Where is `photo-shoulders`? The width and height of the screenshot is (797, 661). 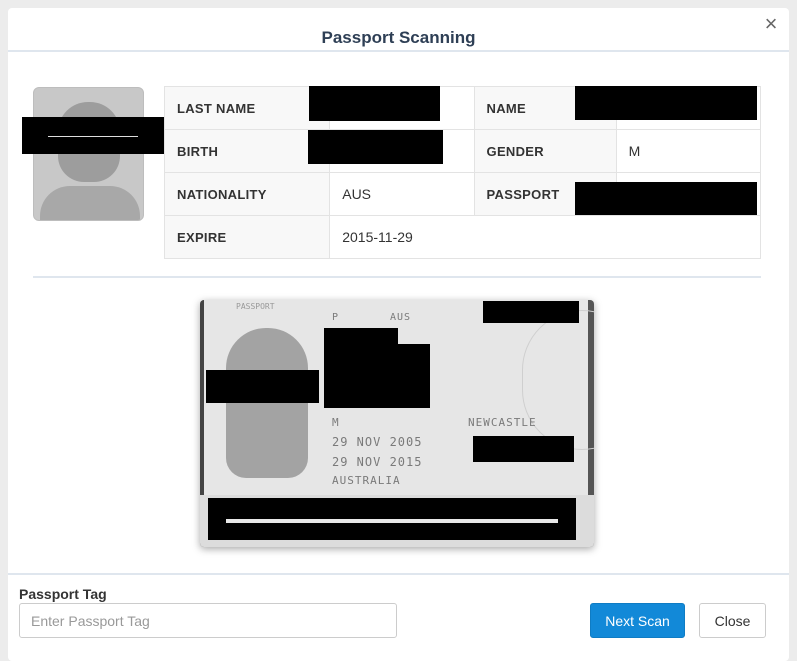
photo-shoulders is located at coordinates (90, 203).